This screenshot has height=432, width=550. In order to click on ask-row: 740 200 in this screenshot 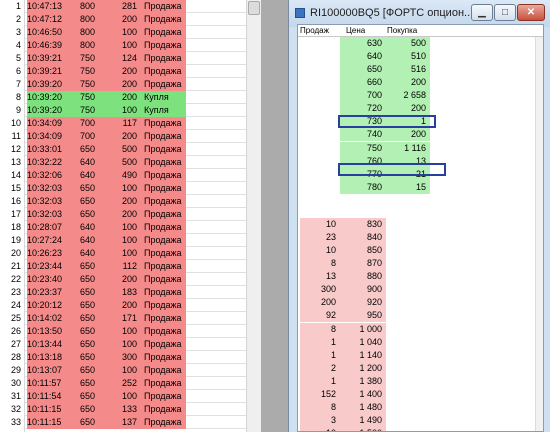, I will do `click(420, 135)`.